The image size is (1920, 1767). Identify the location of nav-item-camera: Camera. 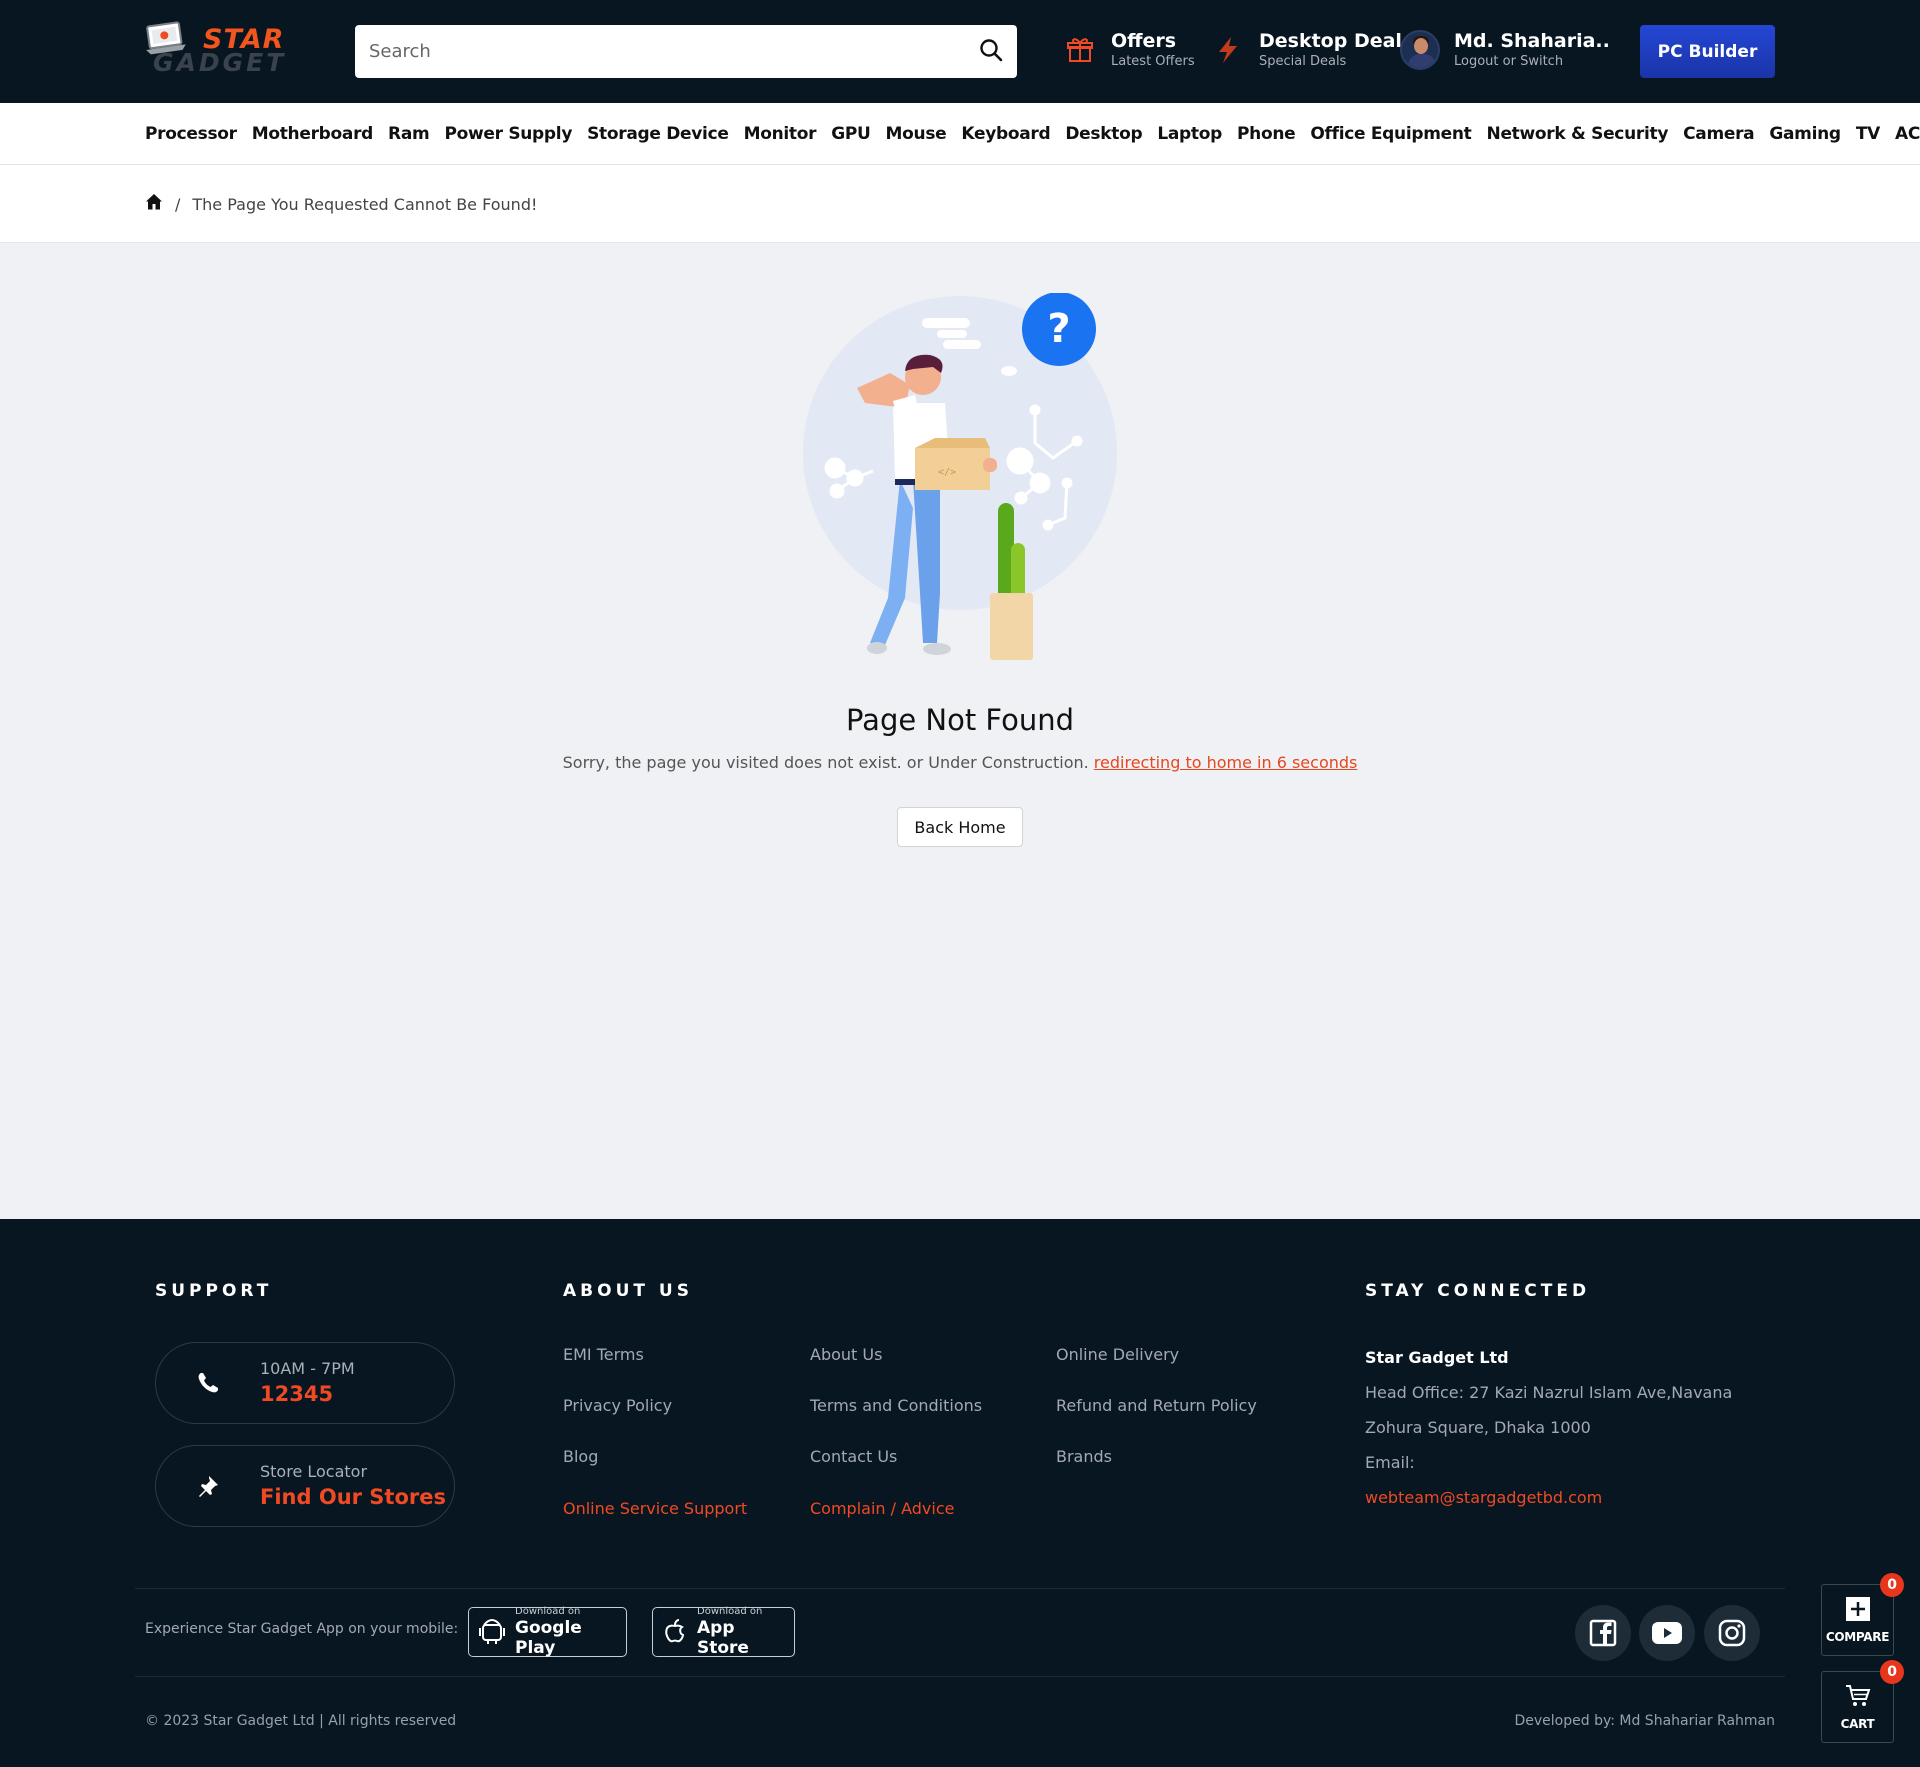
(1719, 134).